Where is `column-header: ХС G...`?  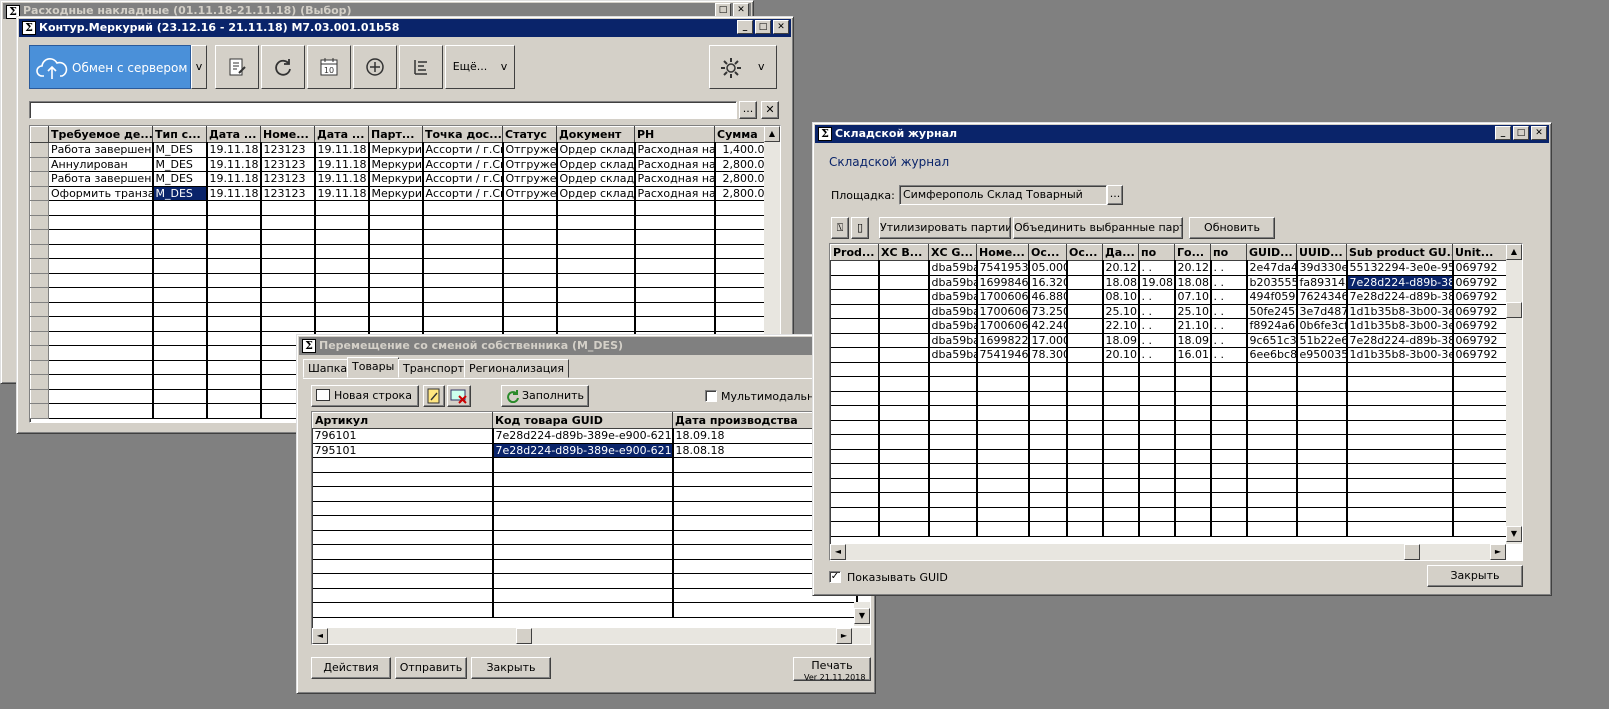
column-header: ХС G... is located at coordinates (952, 252).